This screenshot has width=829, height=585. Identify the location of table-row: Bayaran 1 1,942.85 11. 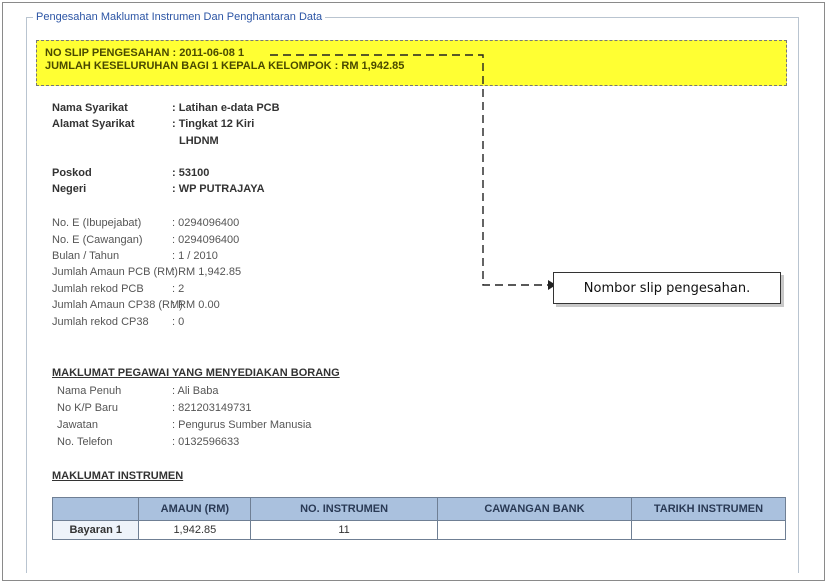
(419, 530).